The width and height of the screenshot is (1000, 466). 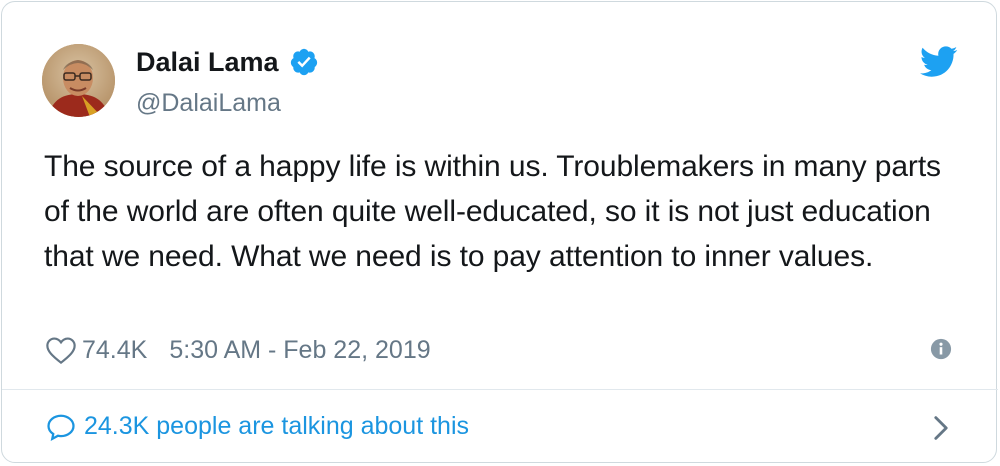 I want to click on heart-icon, so click(x=61, y=350).